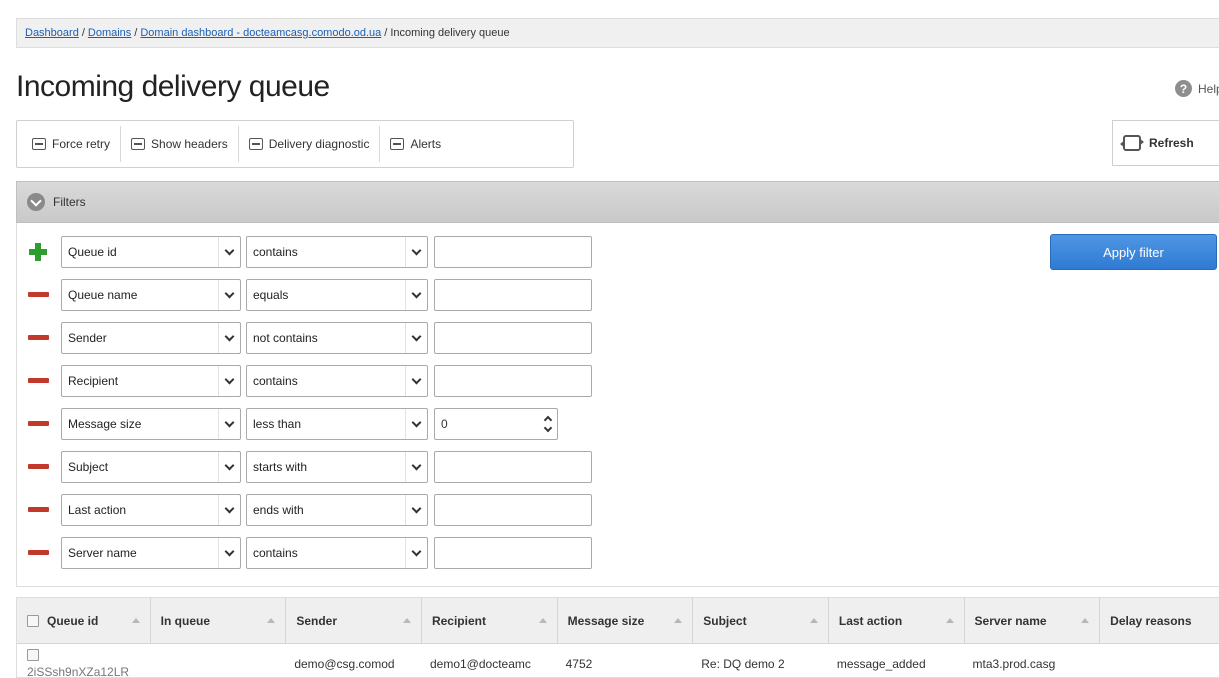 This screenshot has width=1219, height=678. Describe the element at coordinates (151, 381) in the screenshot. I see `filter-field-select: Recipient` at that location.